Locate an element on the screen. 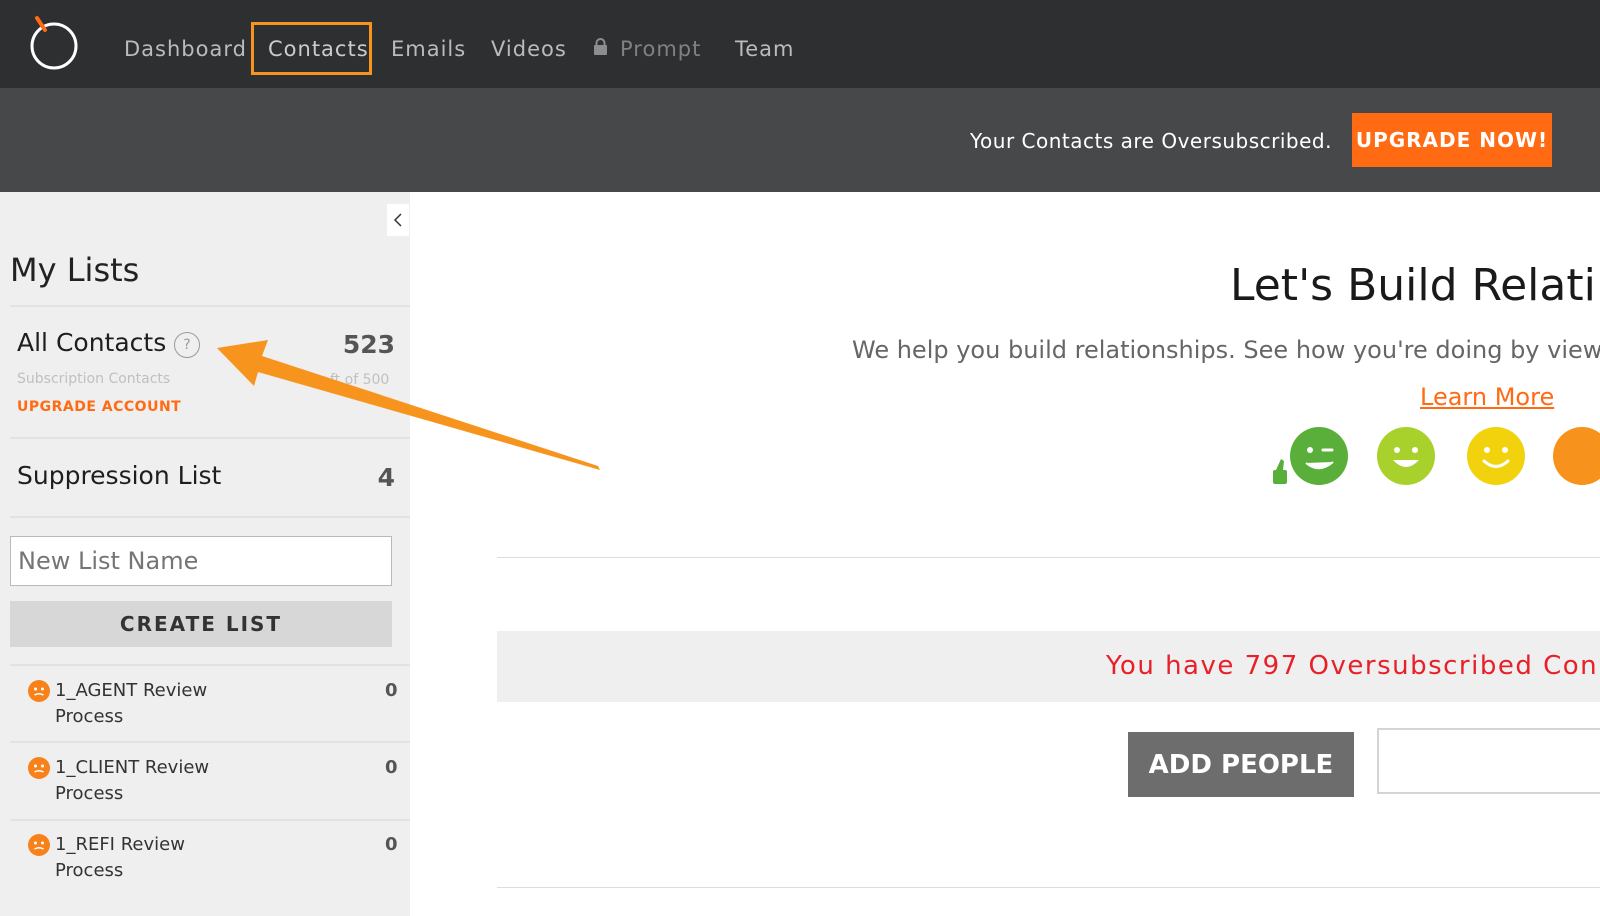  banner-message: Your Contacts are Oversubscribed. is located at coordinates (1151, 141).